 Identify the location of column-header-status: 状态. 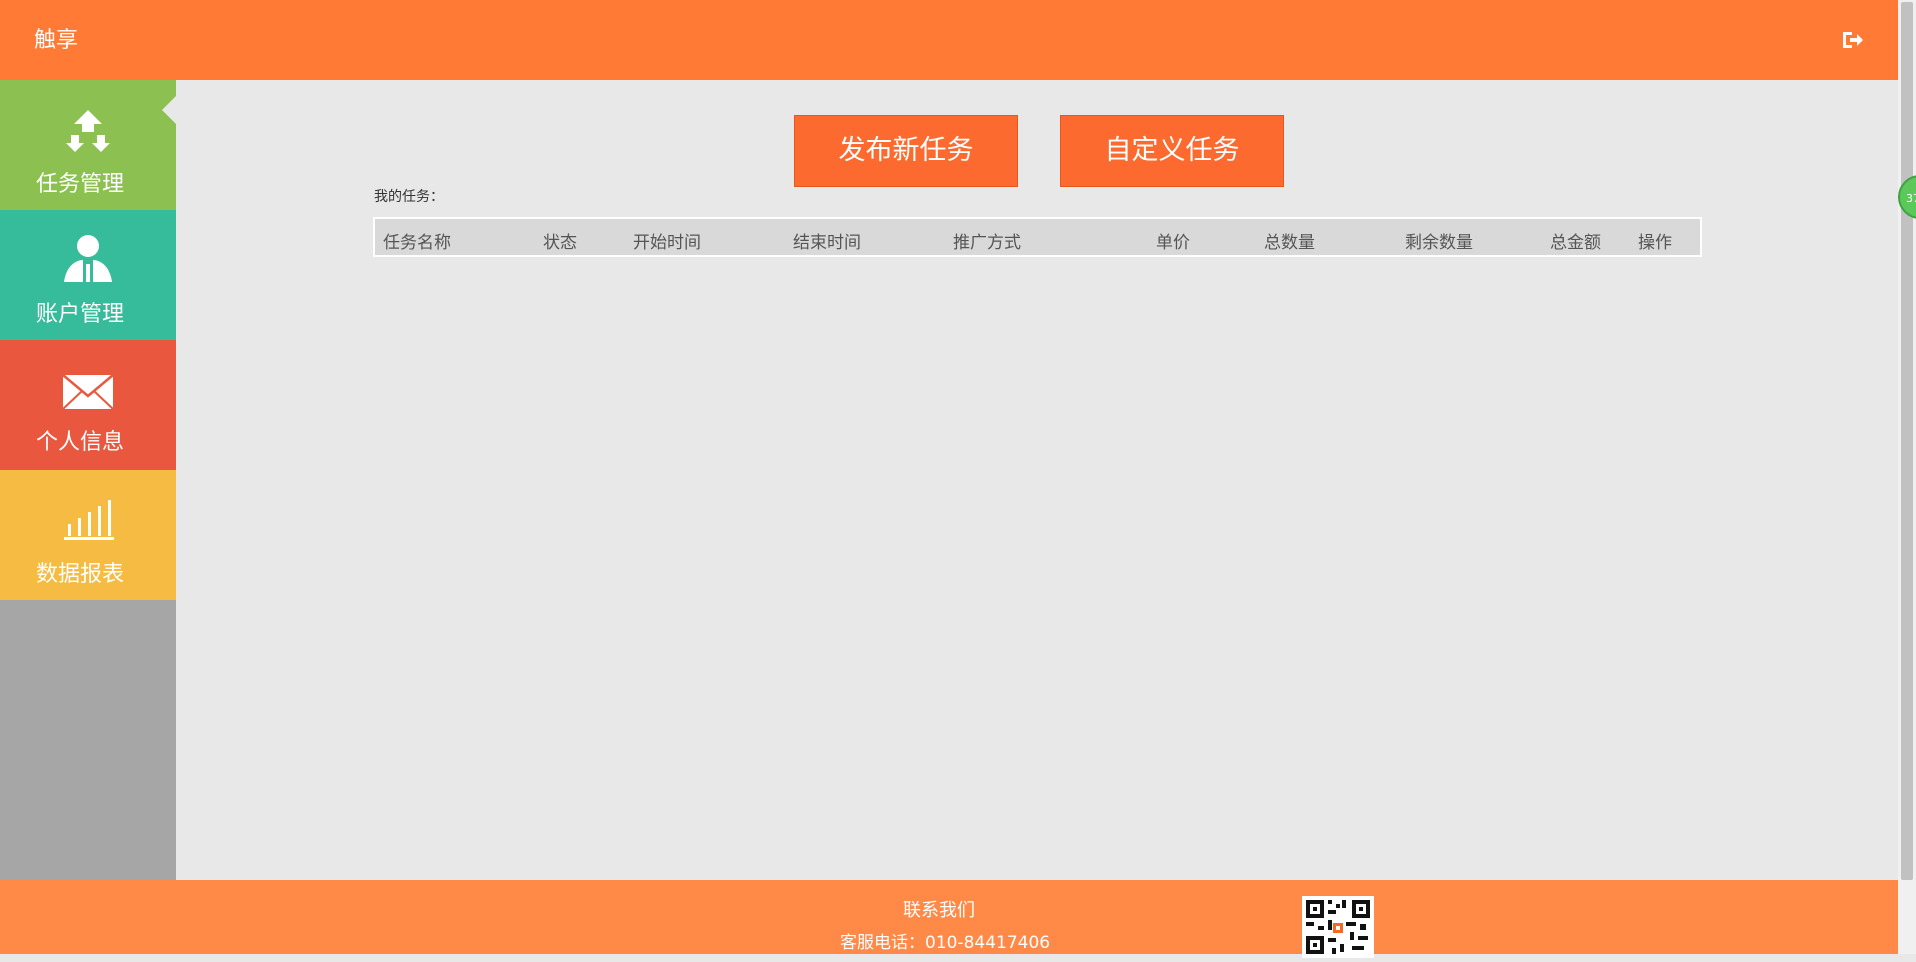
(560, 243).